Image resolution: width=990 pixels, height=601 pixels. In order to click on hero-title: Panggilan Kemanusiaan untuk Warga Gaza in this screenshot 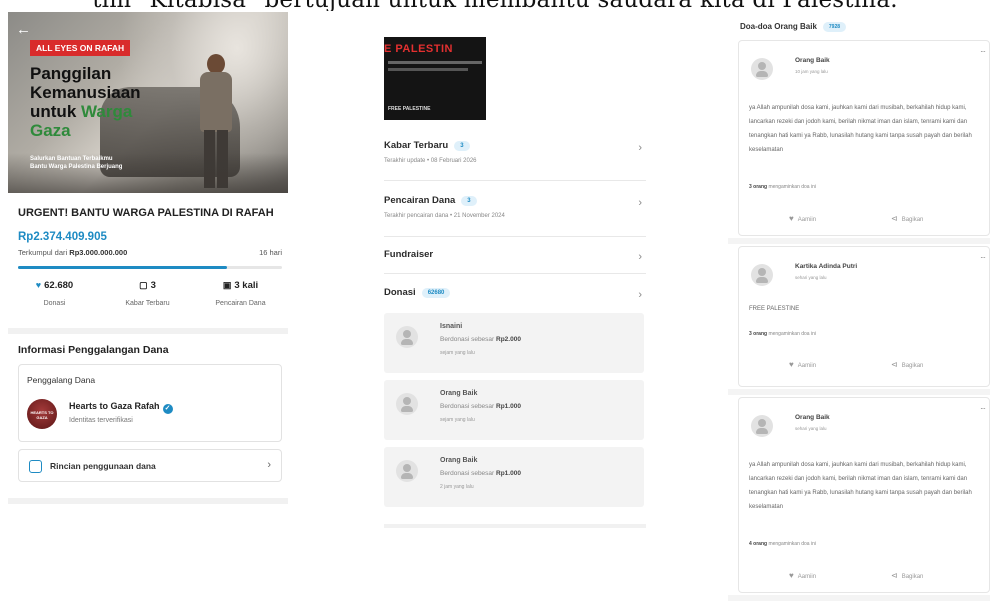, I will do `click(85, 102)`.